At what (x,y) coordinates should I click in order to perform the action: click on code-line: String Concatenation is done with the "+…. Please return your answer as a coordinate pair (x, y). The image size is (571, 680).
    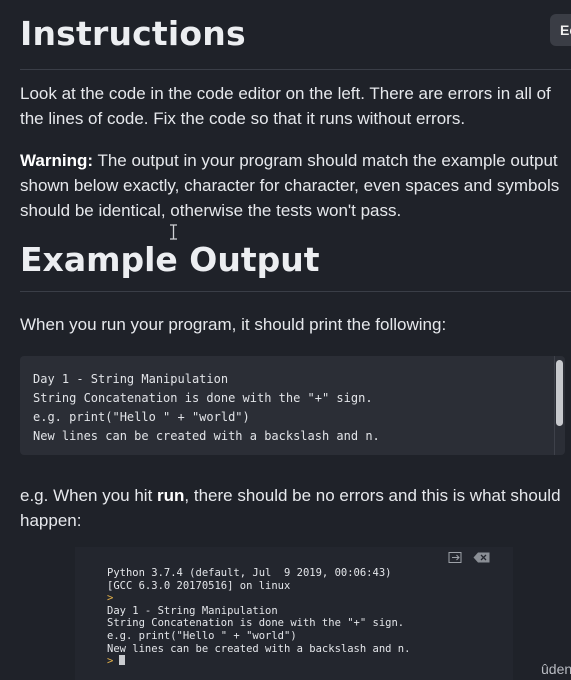
    Looking at the image, I should click on (203, 398).